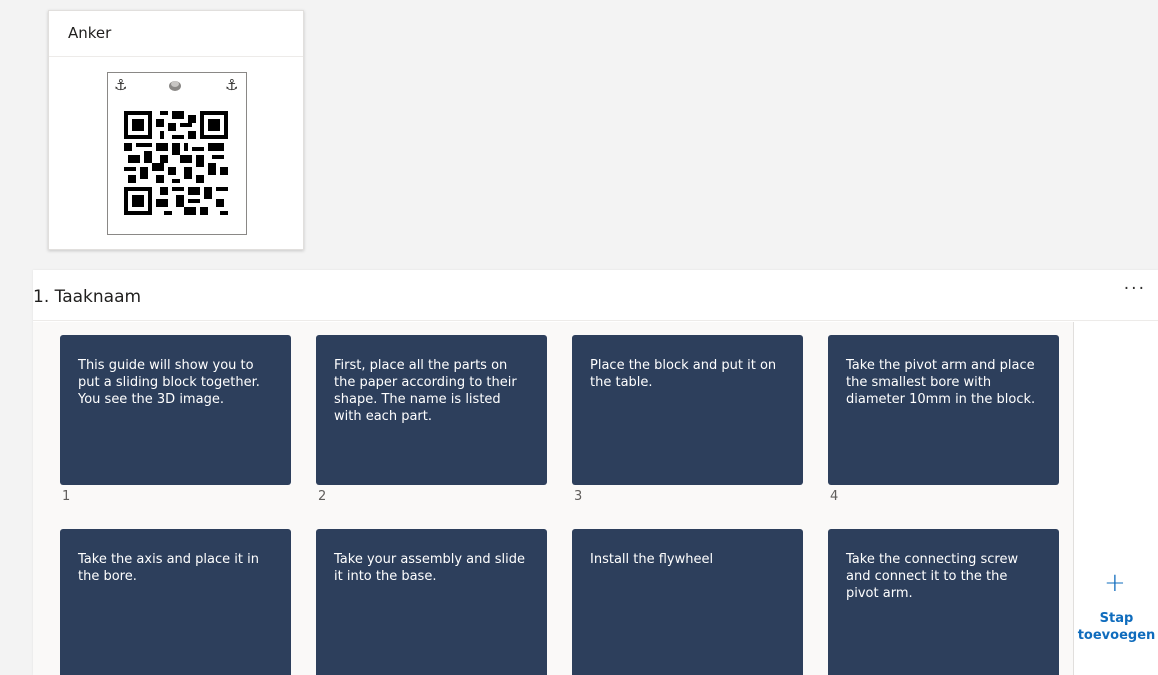 This screenshot has width=1158, height=675. I want to click on step-tile: Take the axis and place it in the bore., so click(175, 602).